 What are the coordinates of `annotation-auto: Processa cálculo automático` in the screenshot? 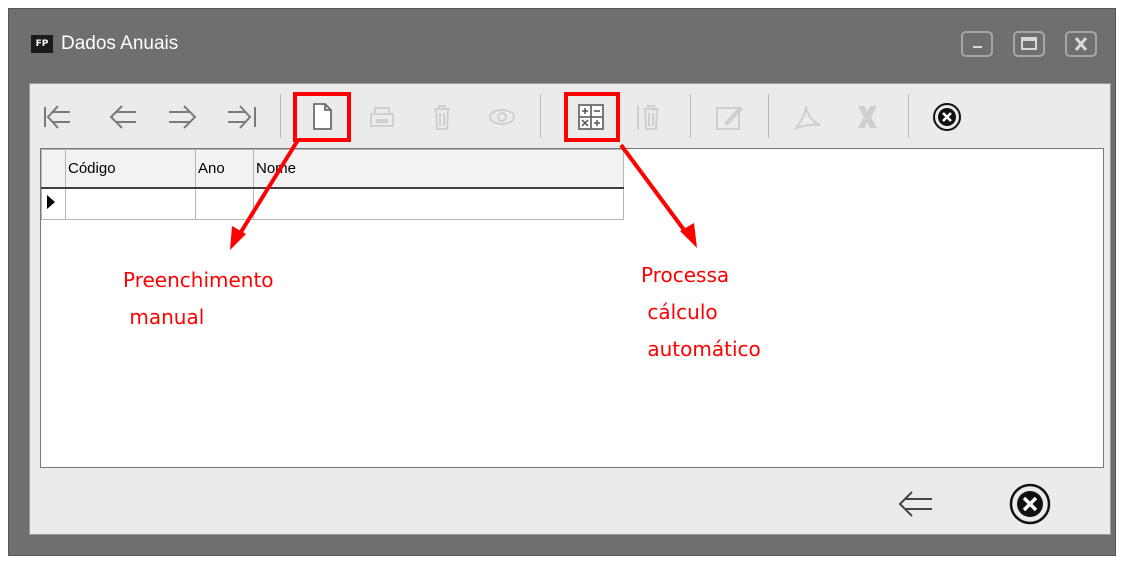 It's located at (701, 312).